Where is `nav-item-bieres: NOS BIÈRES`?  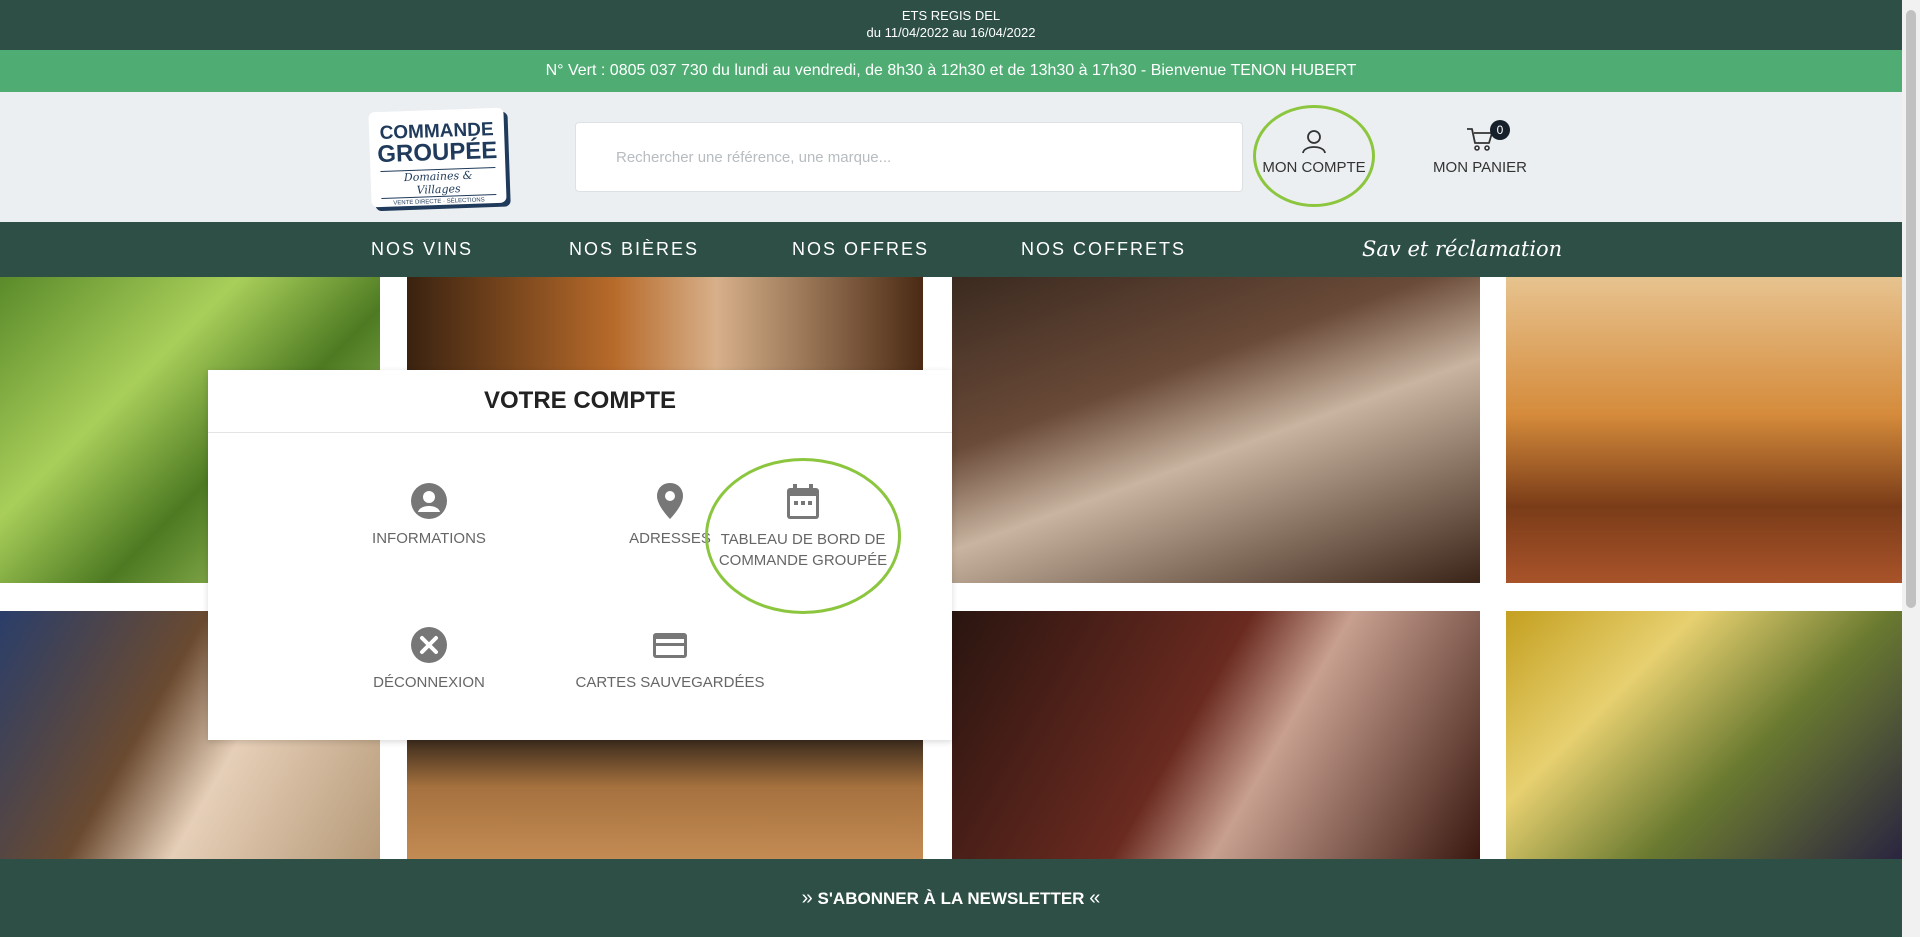
nav-item-bieres: NOS BIÈRES is located at coordinates (634, 249).